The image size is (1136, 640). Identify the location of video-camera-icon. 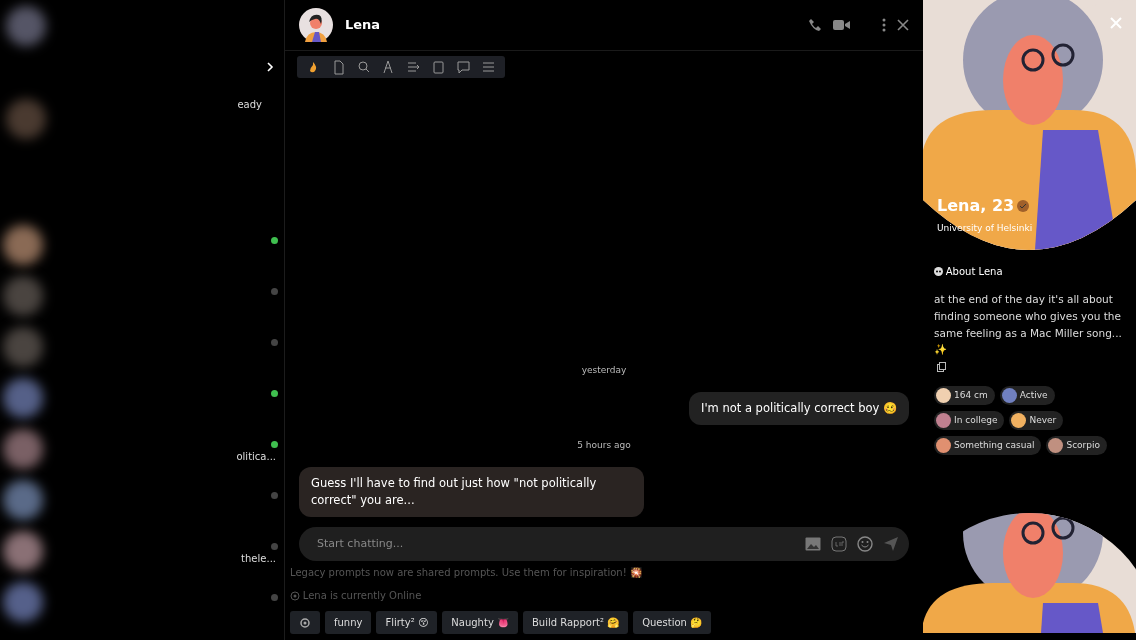
(841, 25).